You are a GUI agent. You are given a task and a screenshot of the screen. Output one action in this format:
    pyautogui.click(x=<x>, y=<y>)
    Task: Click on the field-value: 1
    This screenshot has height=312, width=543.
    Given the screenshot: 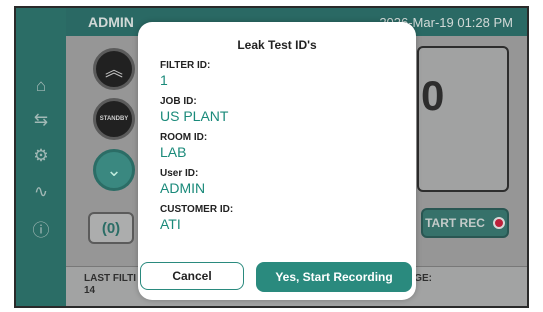 What is the action you would take?
    pyautogui.click(x=164, y=80)
    